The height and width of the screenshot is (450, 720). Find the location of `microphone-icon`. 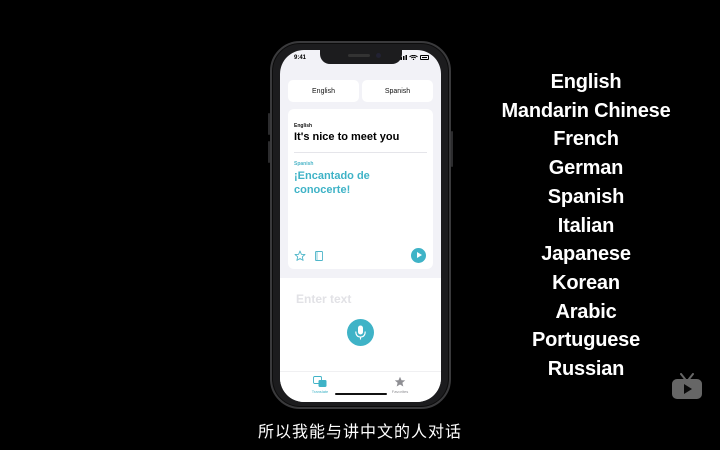

microphone-icon is located at coordinates (360, 332).